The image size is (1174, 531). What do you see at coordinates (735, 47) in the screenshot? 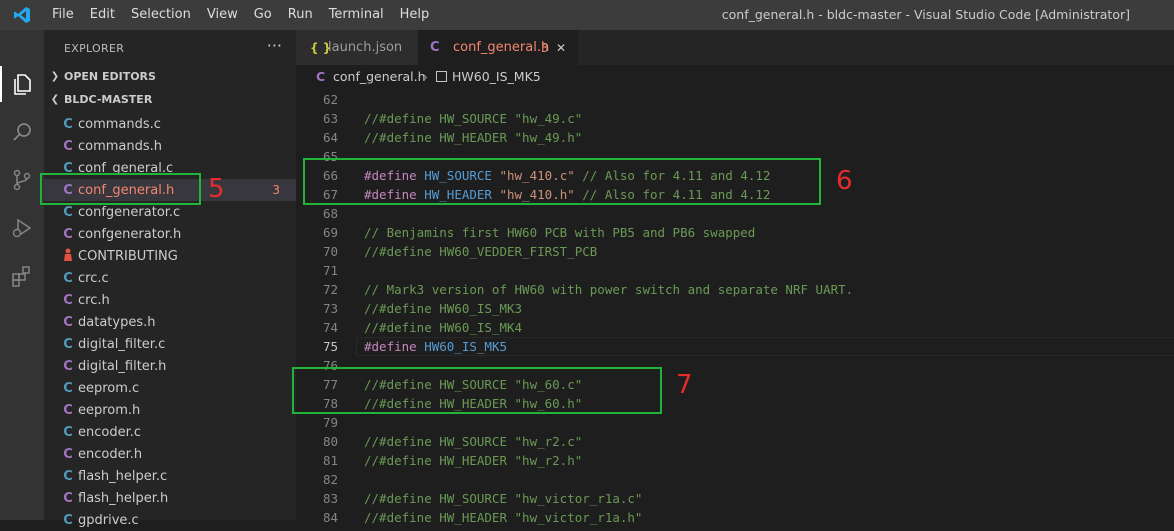
I see `tab-bar: { } launch.json C conf_general.h 3 ✕` at bounding box center [735, 47].